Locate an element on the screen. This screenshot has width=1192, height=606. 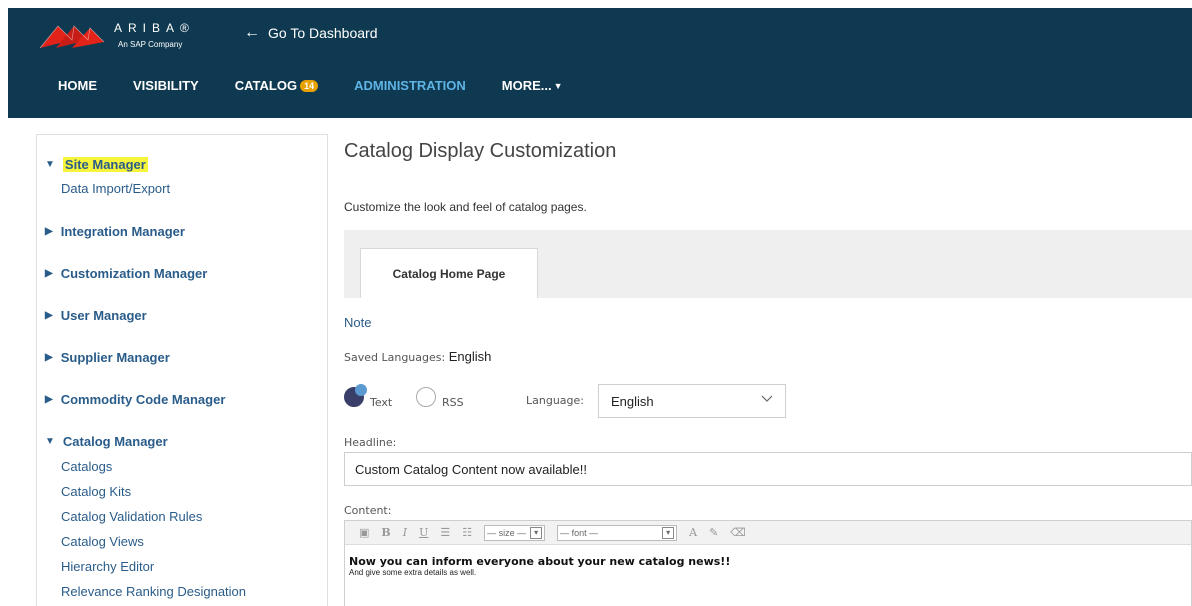
radio-text: Text is located at coordinates (368, 396).